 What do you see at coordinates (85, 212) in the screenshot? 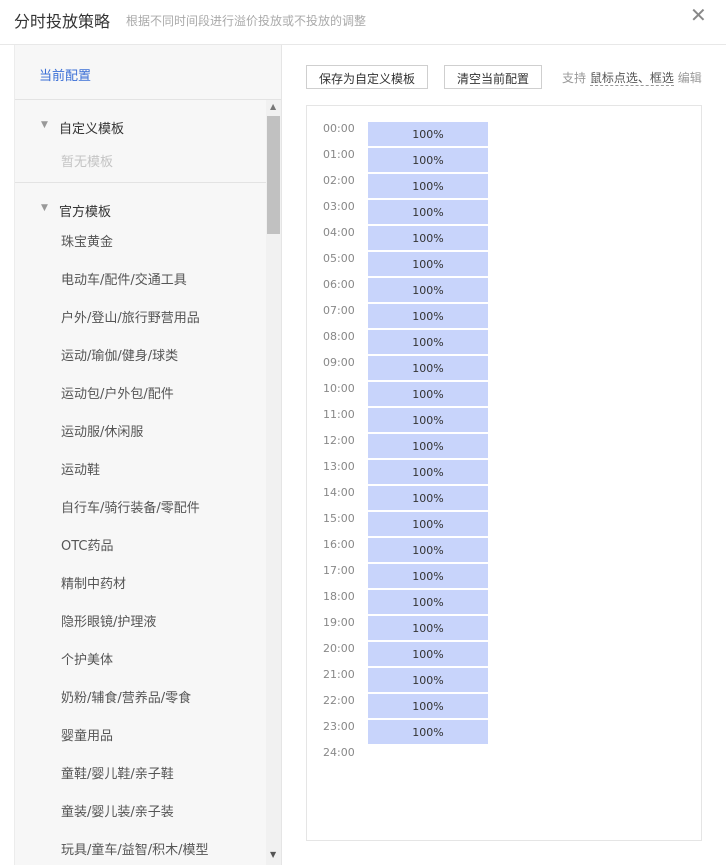
I see `official-template-label: 官方模板` at bounding box center [85, 212].